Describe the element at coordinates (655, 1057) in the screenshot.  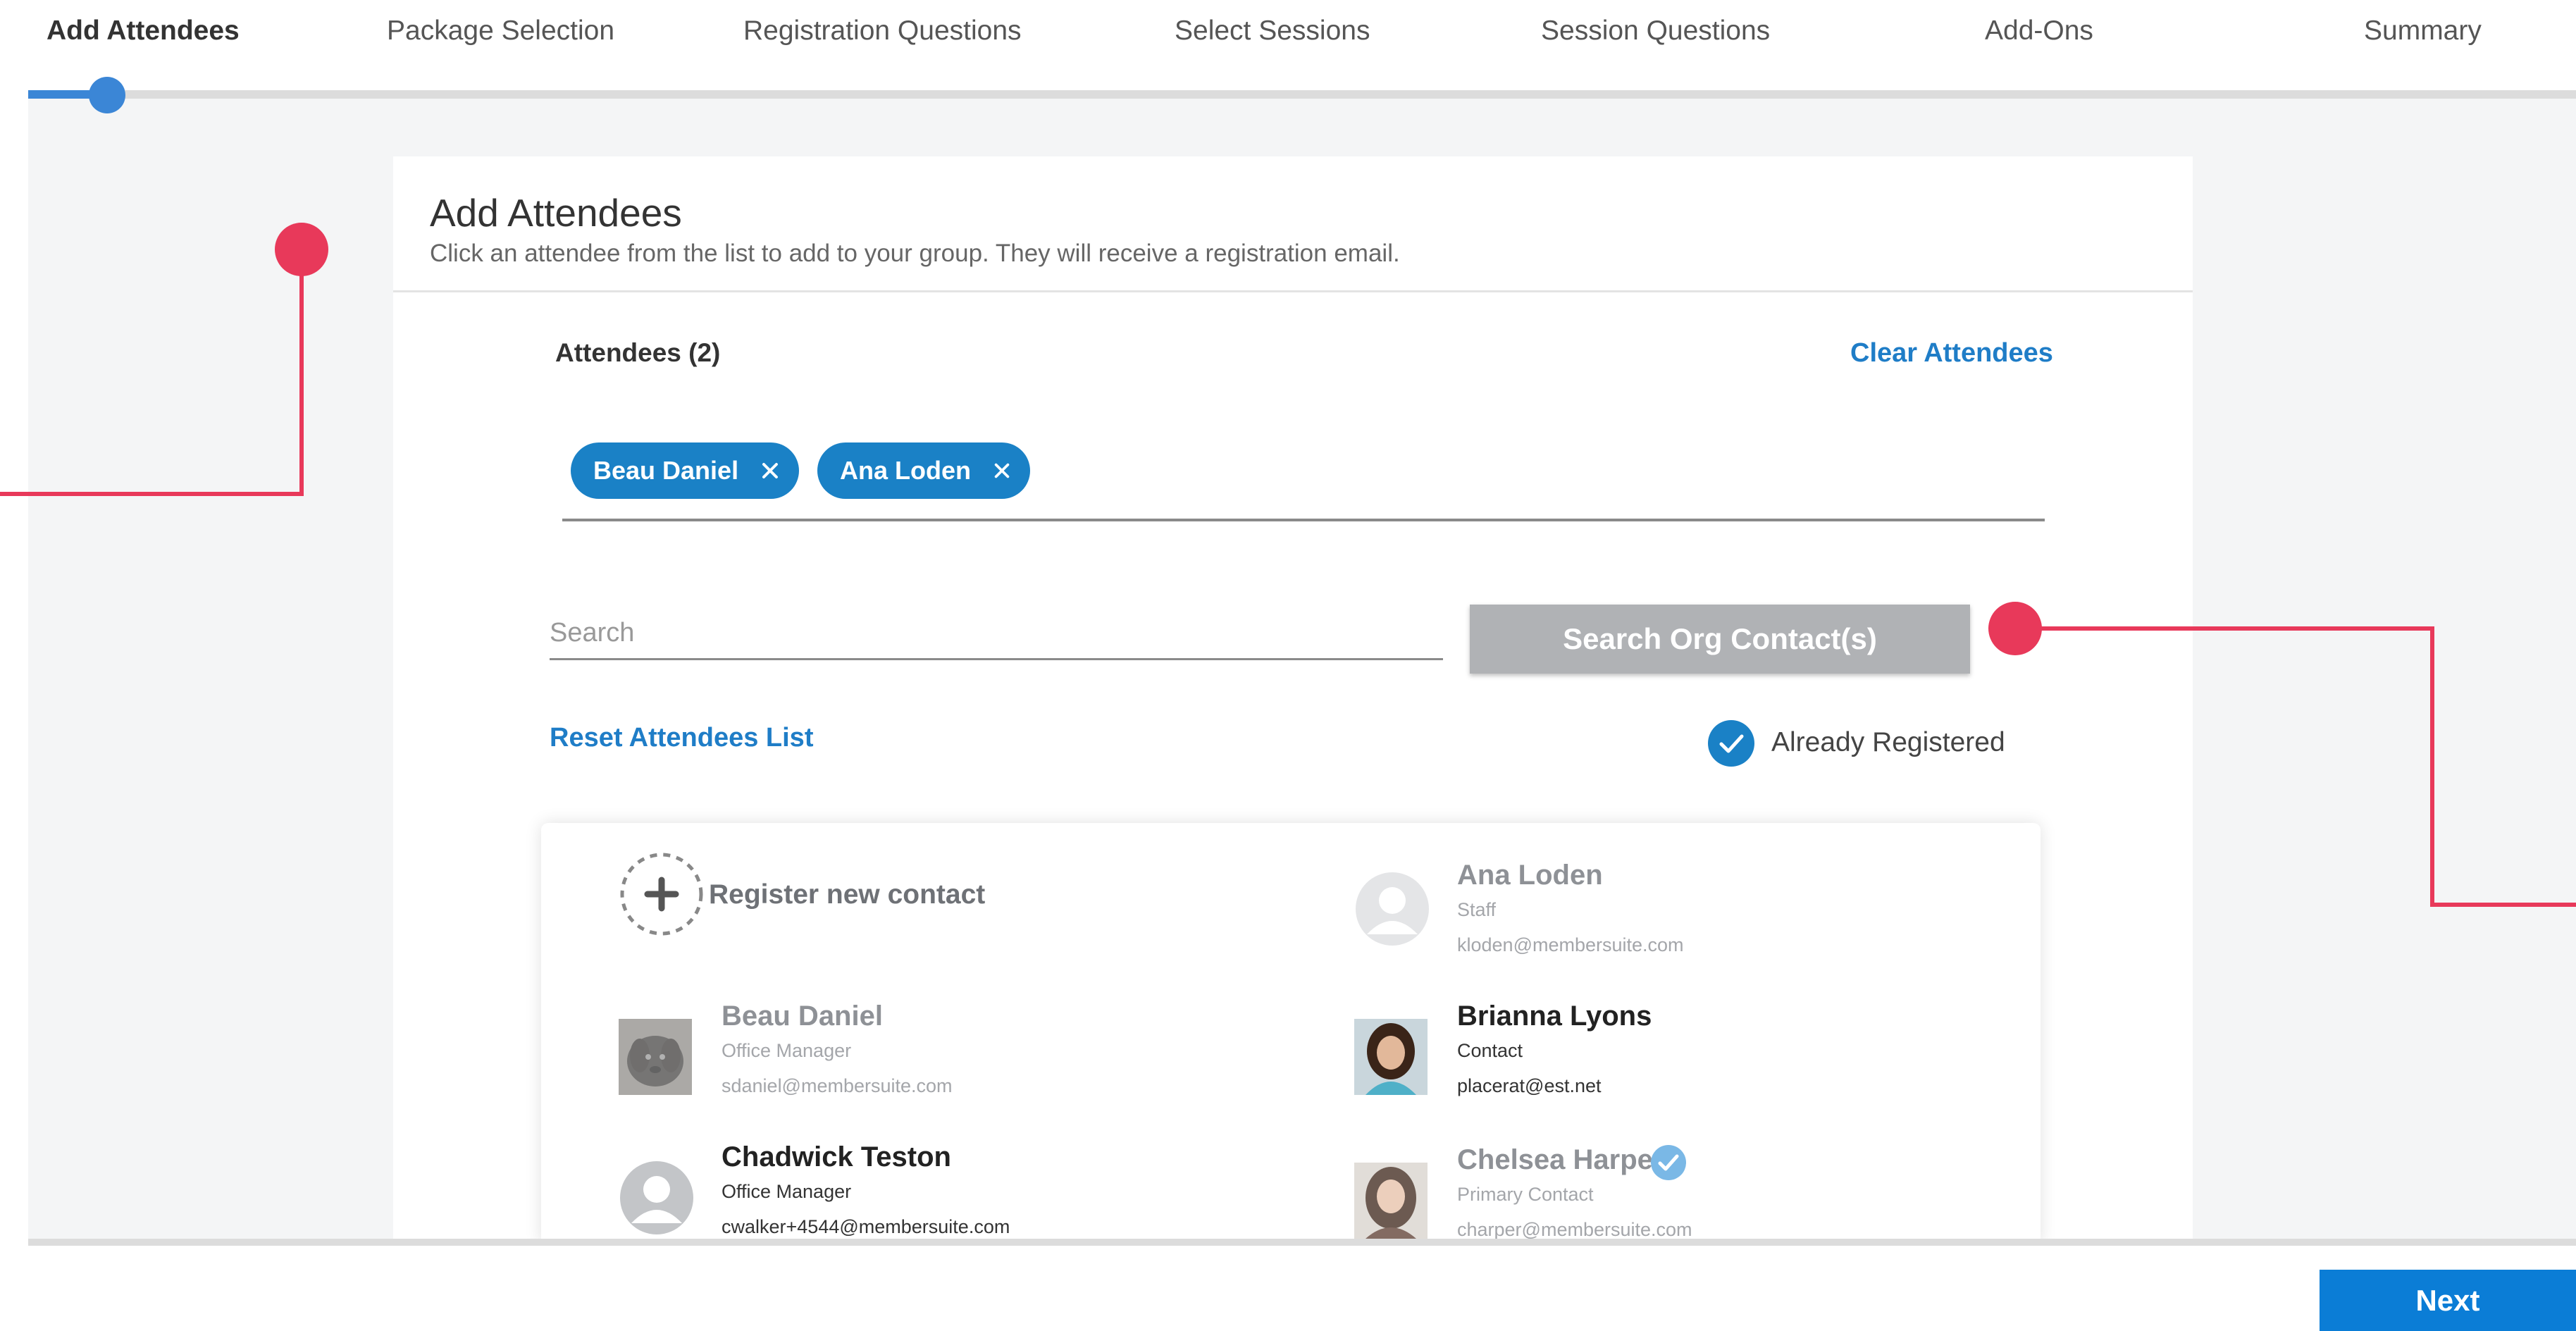
I see `dog-photo` at that location.